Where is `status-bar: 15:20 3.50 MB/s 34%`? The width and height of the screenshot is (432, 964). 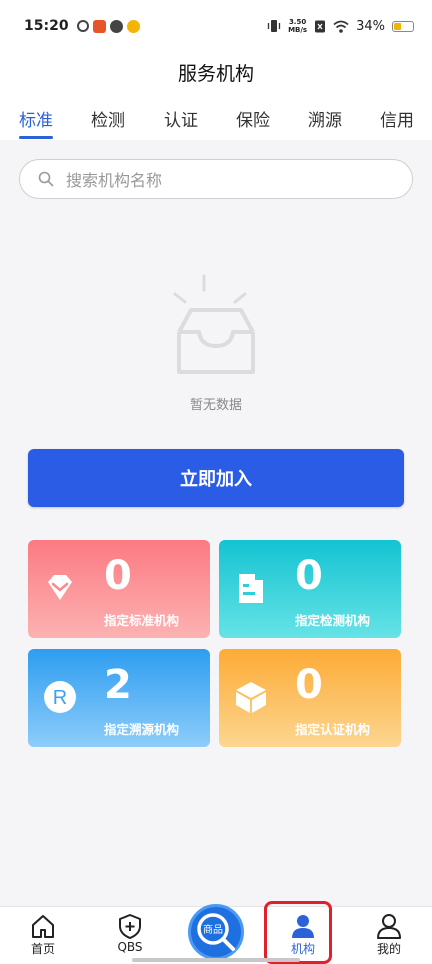 status-bar: 15:20 3.50 MB/s 34% is located at coordinates (216, 26).